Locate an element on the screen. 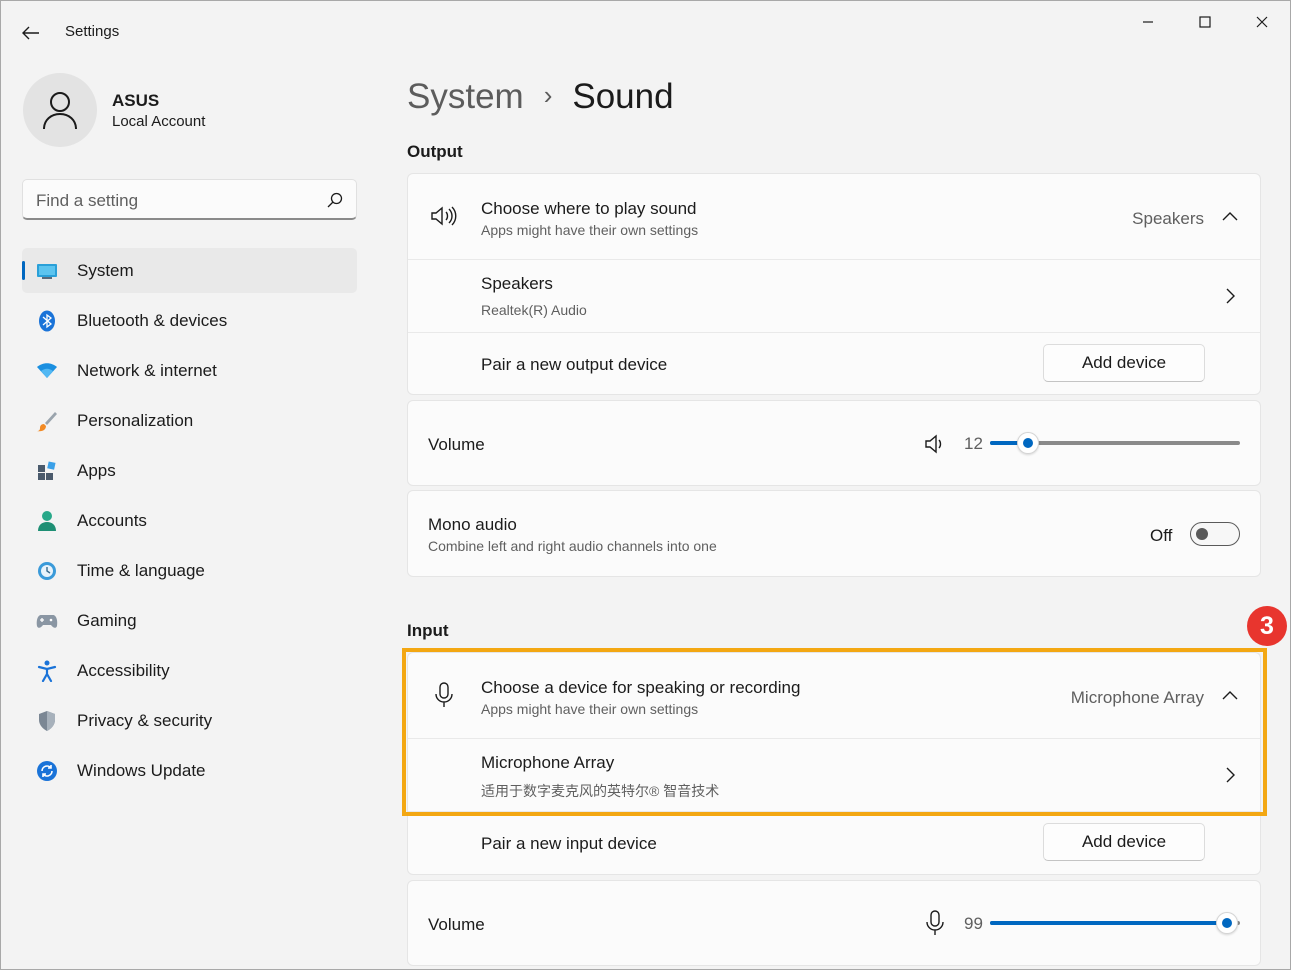 The height and width of the screenshot is (970, 1291). input-device-row: Microphone Array 适用于数字麦克风的英特尔® 智音技术 is located at coordinates (834, 775).